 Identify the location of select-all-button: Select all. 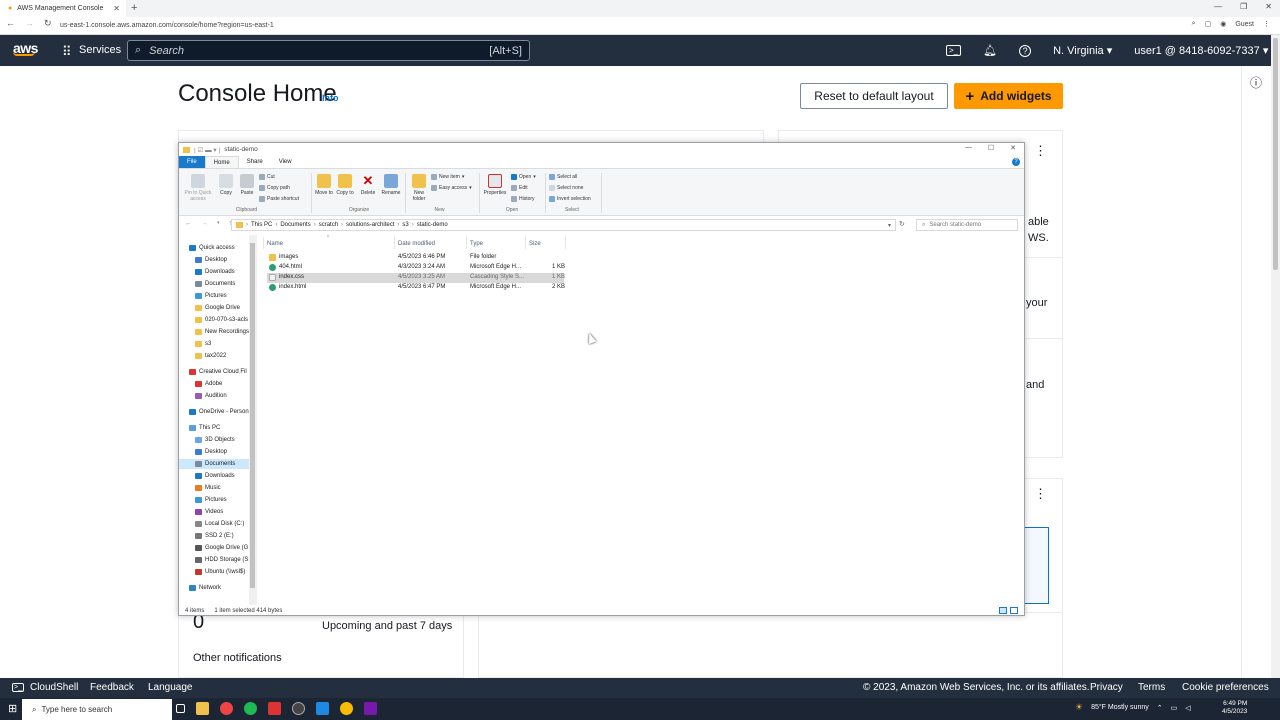
(563, 177).